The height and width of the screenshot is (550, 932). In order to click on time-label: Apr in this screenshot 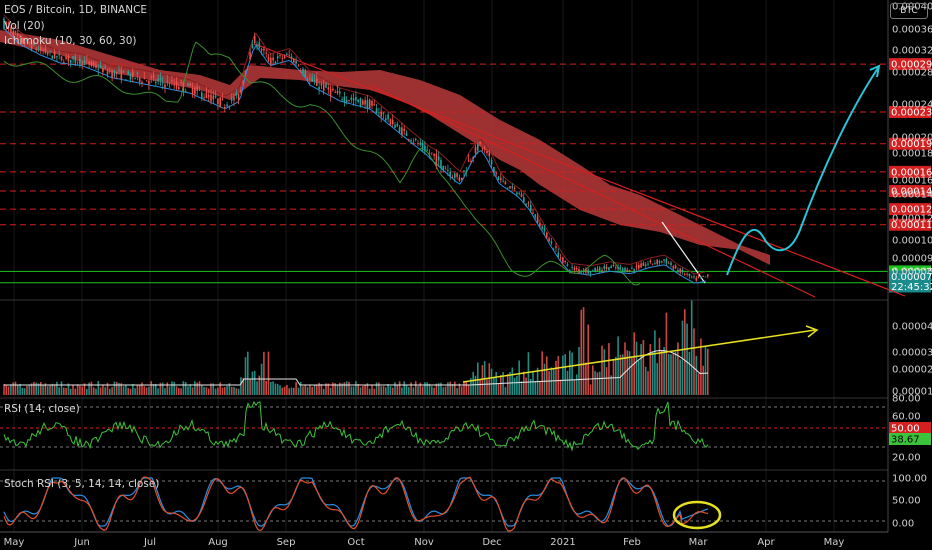, I will do `click(766, 542)`.